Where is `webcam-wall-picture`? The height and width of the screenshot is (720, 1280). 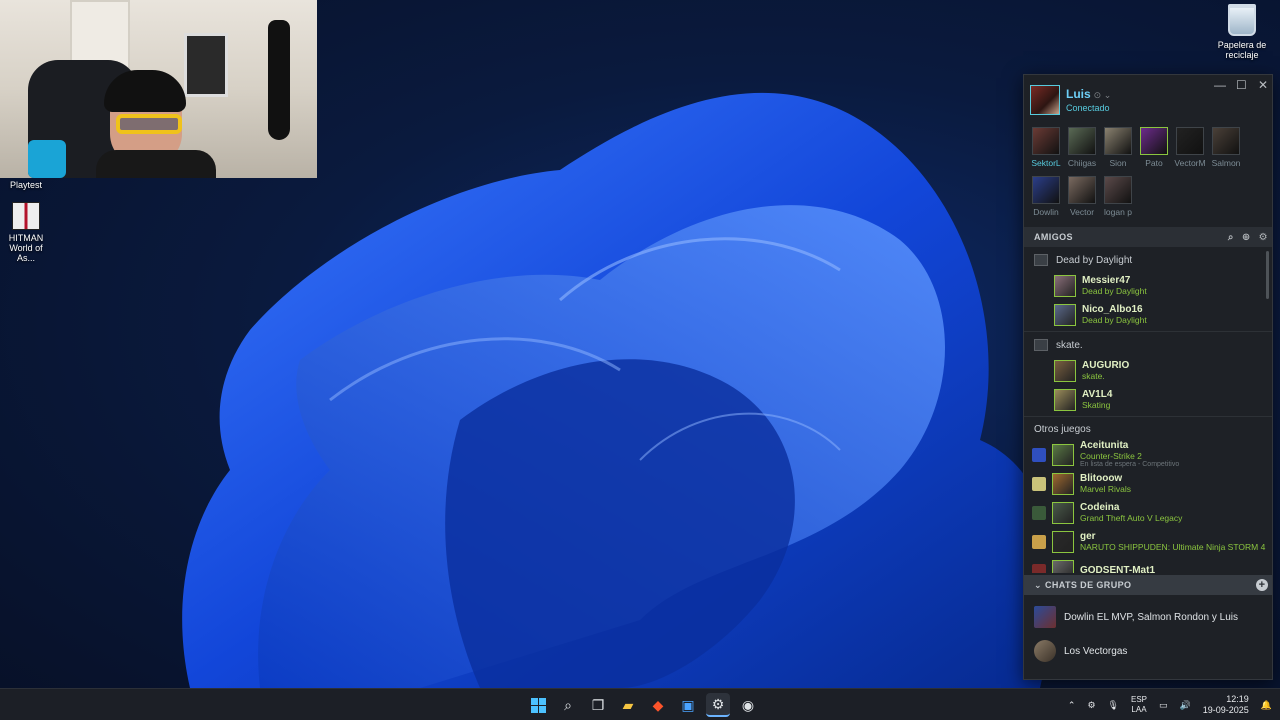
webcam-wall-picture is located at coordinates (206, 65).